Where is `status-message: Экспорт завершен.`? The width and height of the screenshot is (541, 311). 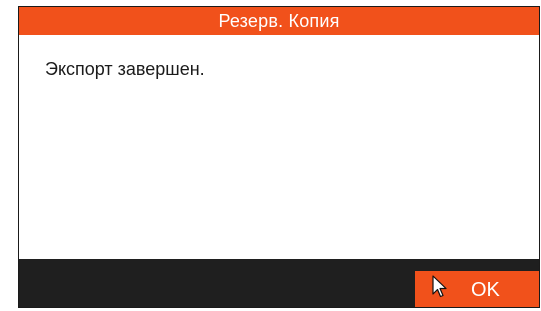
status-message: Экспорт завершен. is located at coordinates (125, 69).